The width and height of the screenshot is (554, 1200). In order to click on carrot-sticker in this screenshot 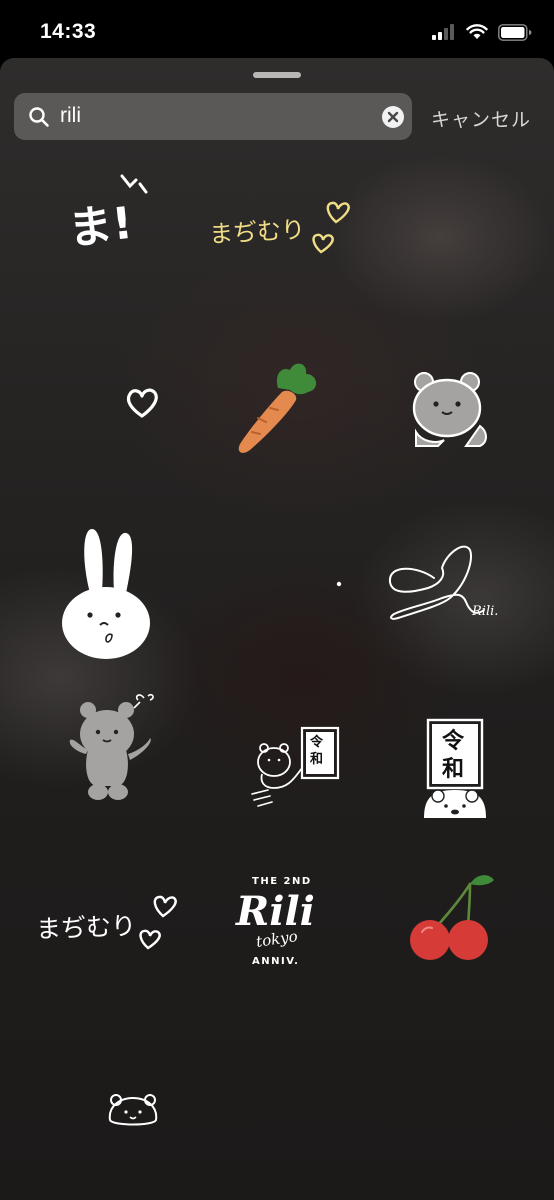, I will do `click(276, 403)`.